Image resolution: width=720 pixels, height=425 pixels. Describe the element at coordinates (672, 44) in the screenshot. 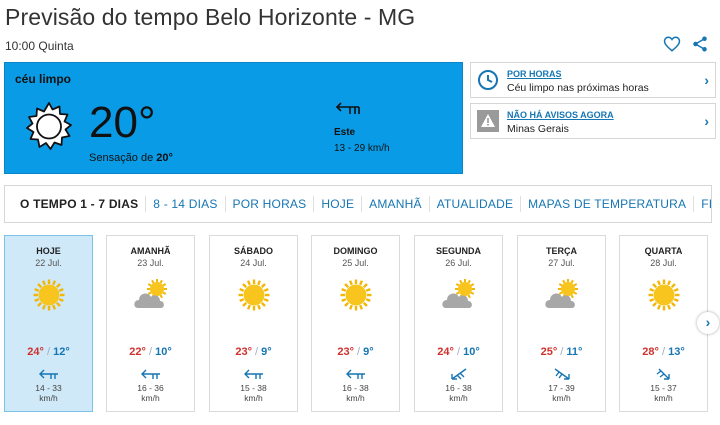

I see `heart-icon` at that location.